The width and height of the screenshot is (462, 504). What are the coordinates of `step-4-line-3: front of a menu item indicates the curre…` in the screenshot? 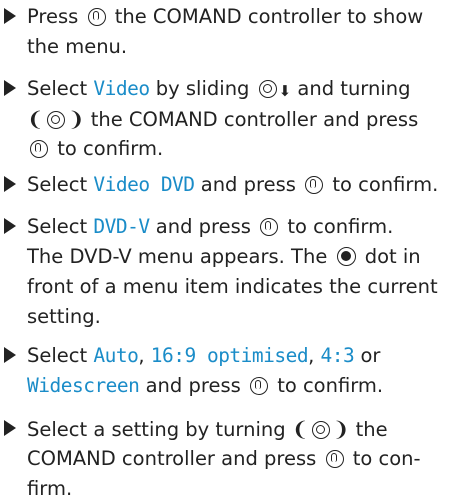 It's located at (244, 287).